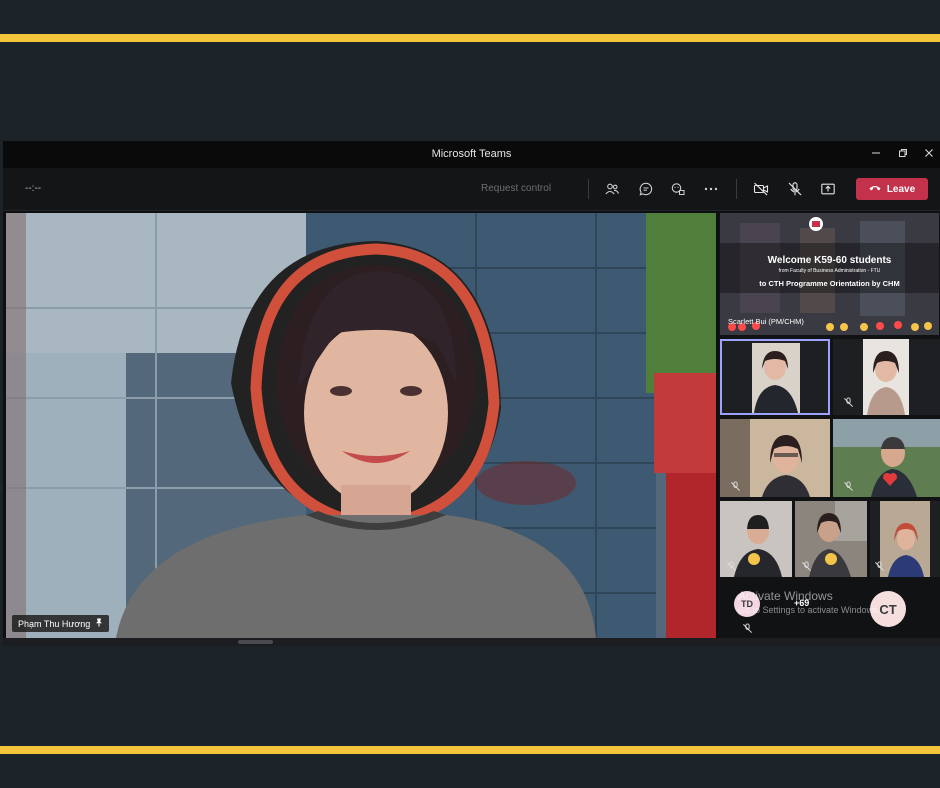 The image size is (940, 788). What do you see at coordinates (903, 154) in the screenshot?
I see `restore-icon` at bounding box center [903, 154].